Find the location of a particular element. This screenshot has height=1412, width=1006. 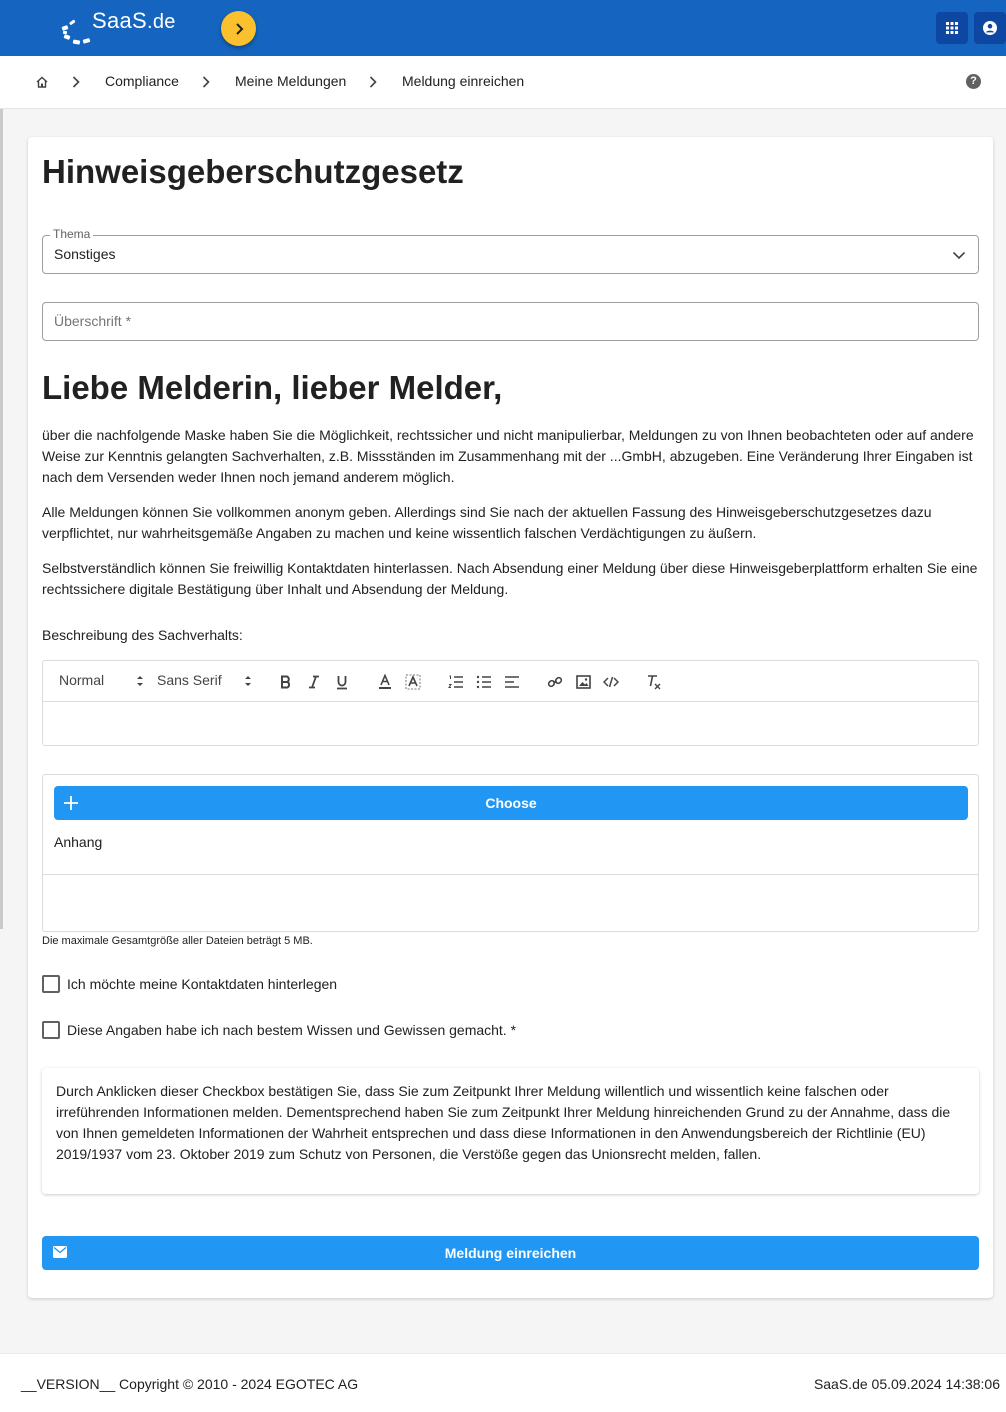

submit-report-button: Meldung einreichen is located at coordinates (510, 1253).